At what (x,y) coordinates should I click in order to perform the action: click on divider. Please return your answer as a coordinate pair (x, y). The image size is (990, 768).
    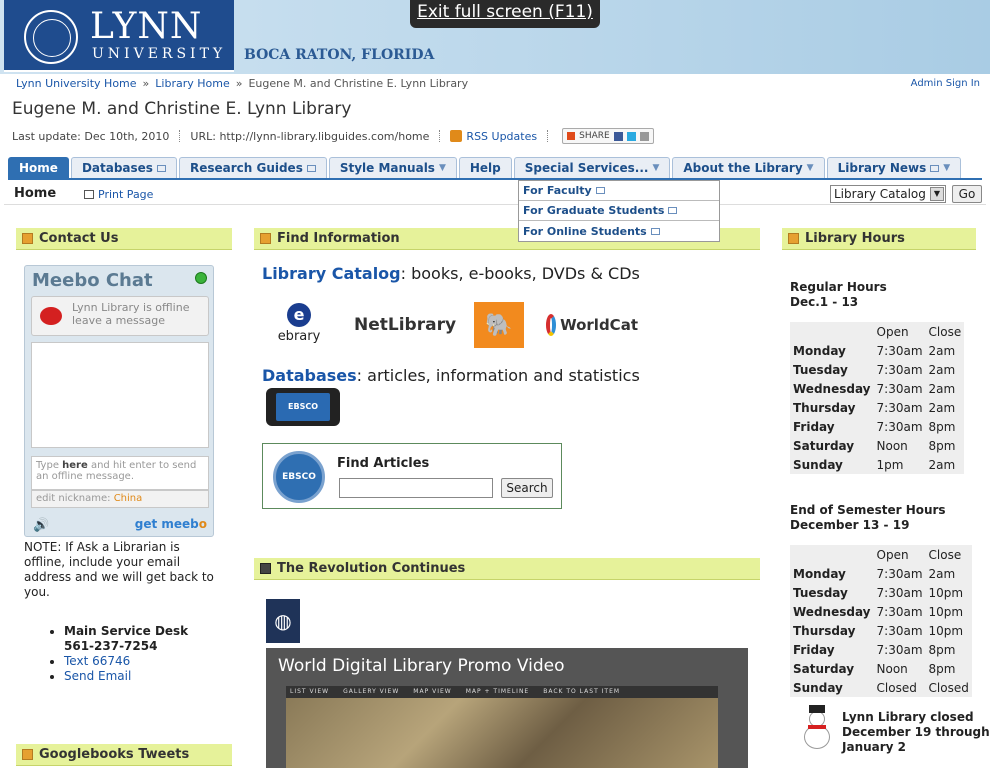
    Looking at the image, I should click on (180, 136).